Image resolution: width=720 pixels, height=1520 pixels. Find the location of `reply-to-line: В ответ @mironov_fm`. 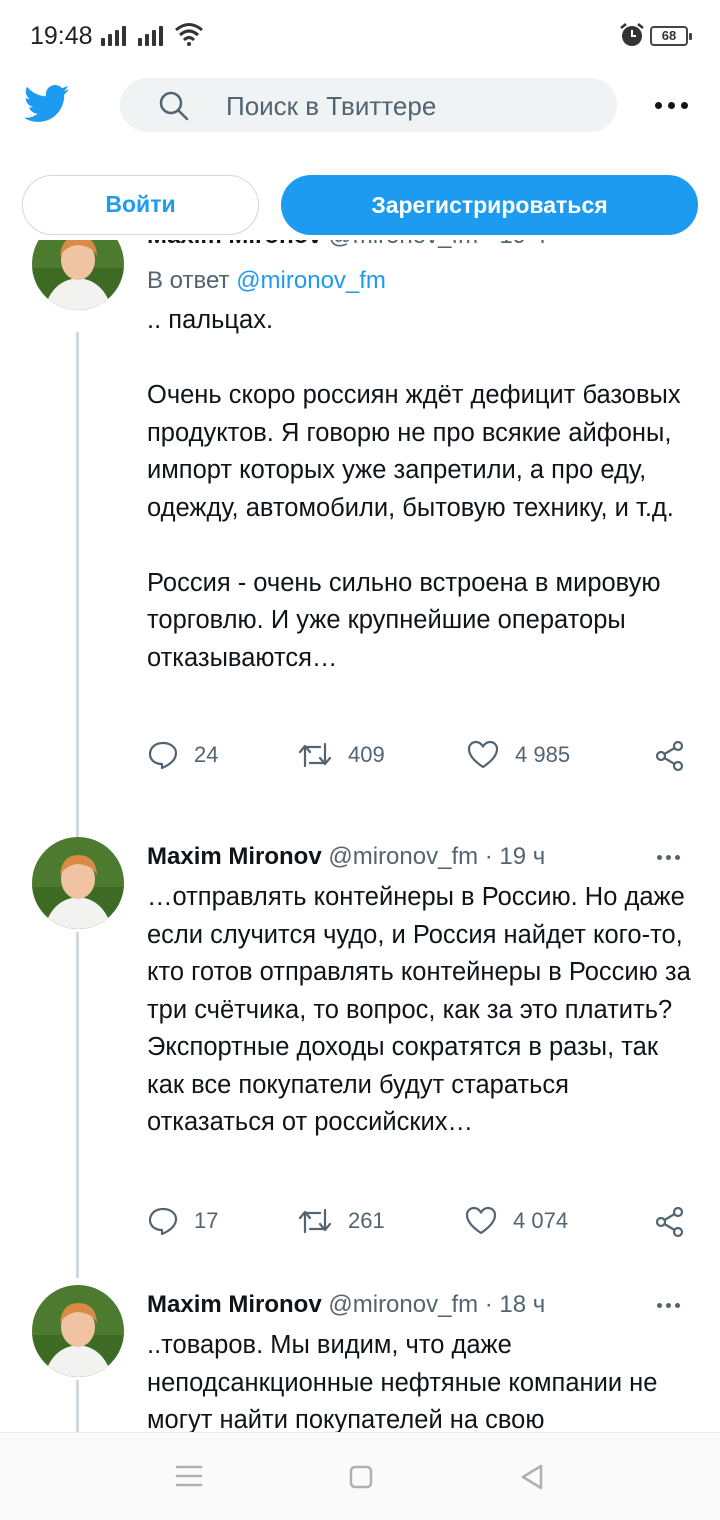

reply-to-line: В ответ @mironov_fm is located at coordinates (266, 281).